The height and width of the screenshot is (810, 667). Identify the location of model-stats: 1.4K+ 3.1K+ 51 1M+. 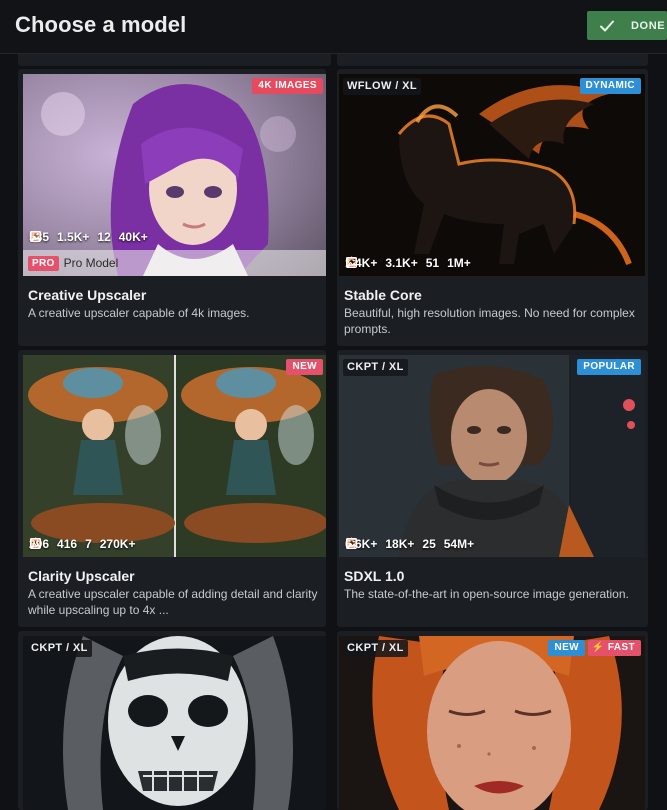
(412, 263).